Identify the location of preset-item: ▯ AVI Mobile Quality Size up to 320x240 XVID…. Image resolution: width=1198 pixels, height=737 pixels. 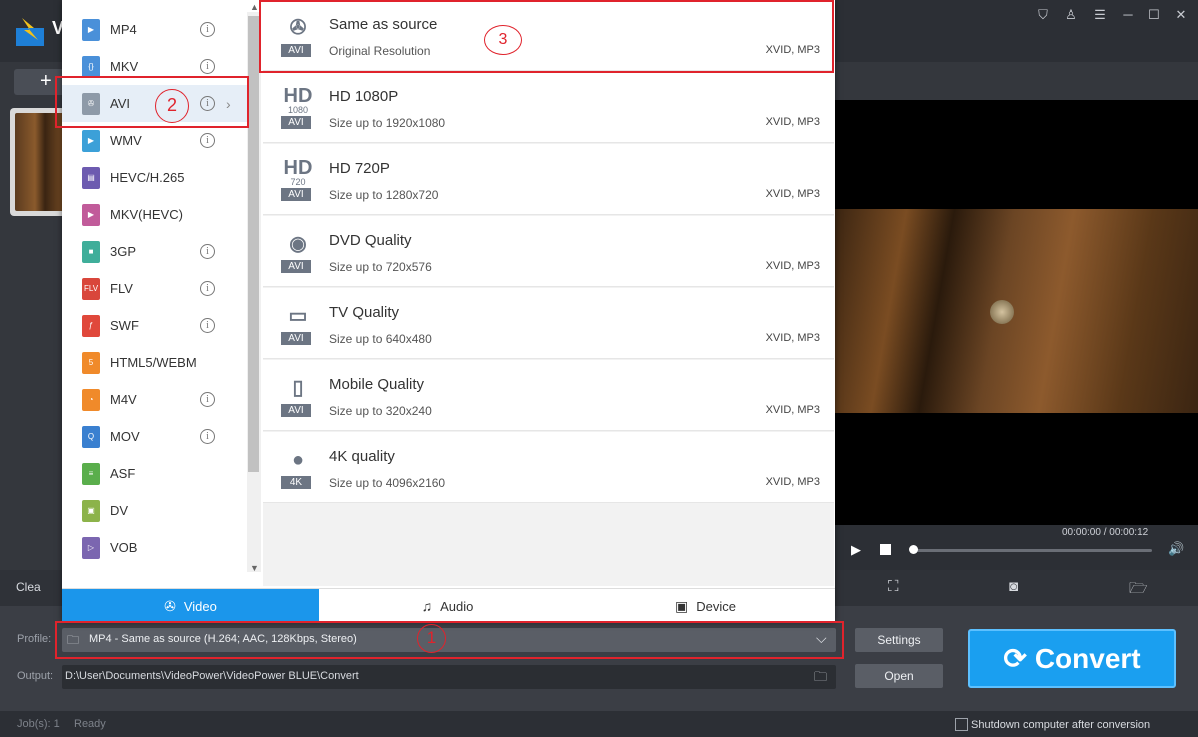
(548, 395).